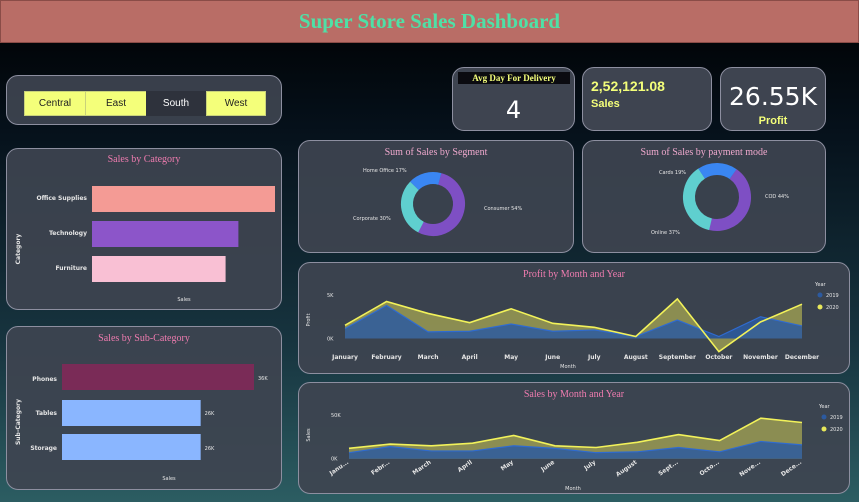  I want to click on sales-legend-2019: 2019, so click(836, 418).